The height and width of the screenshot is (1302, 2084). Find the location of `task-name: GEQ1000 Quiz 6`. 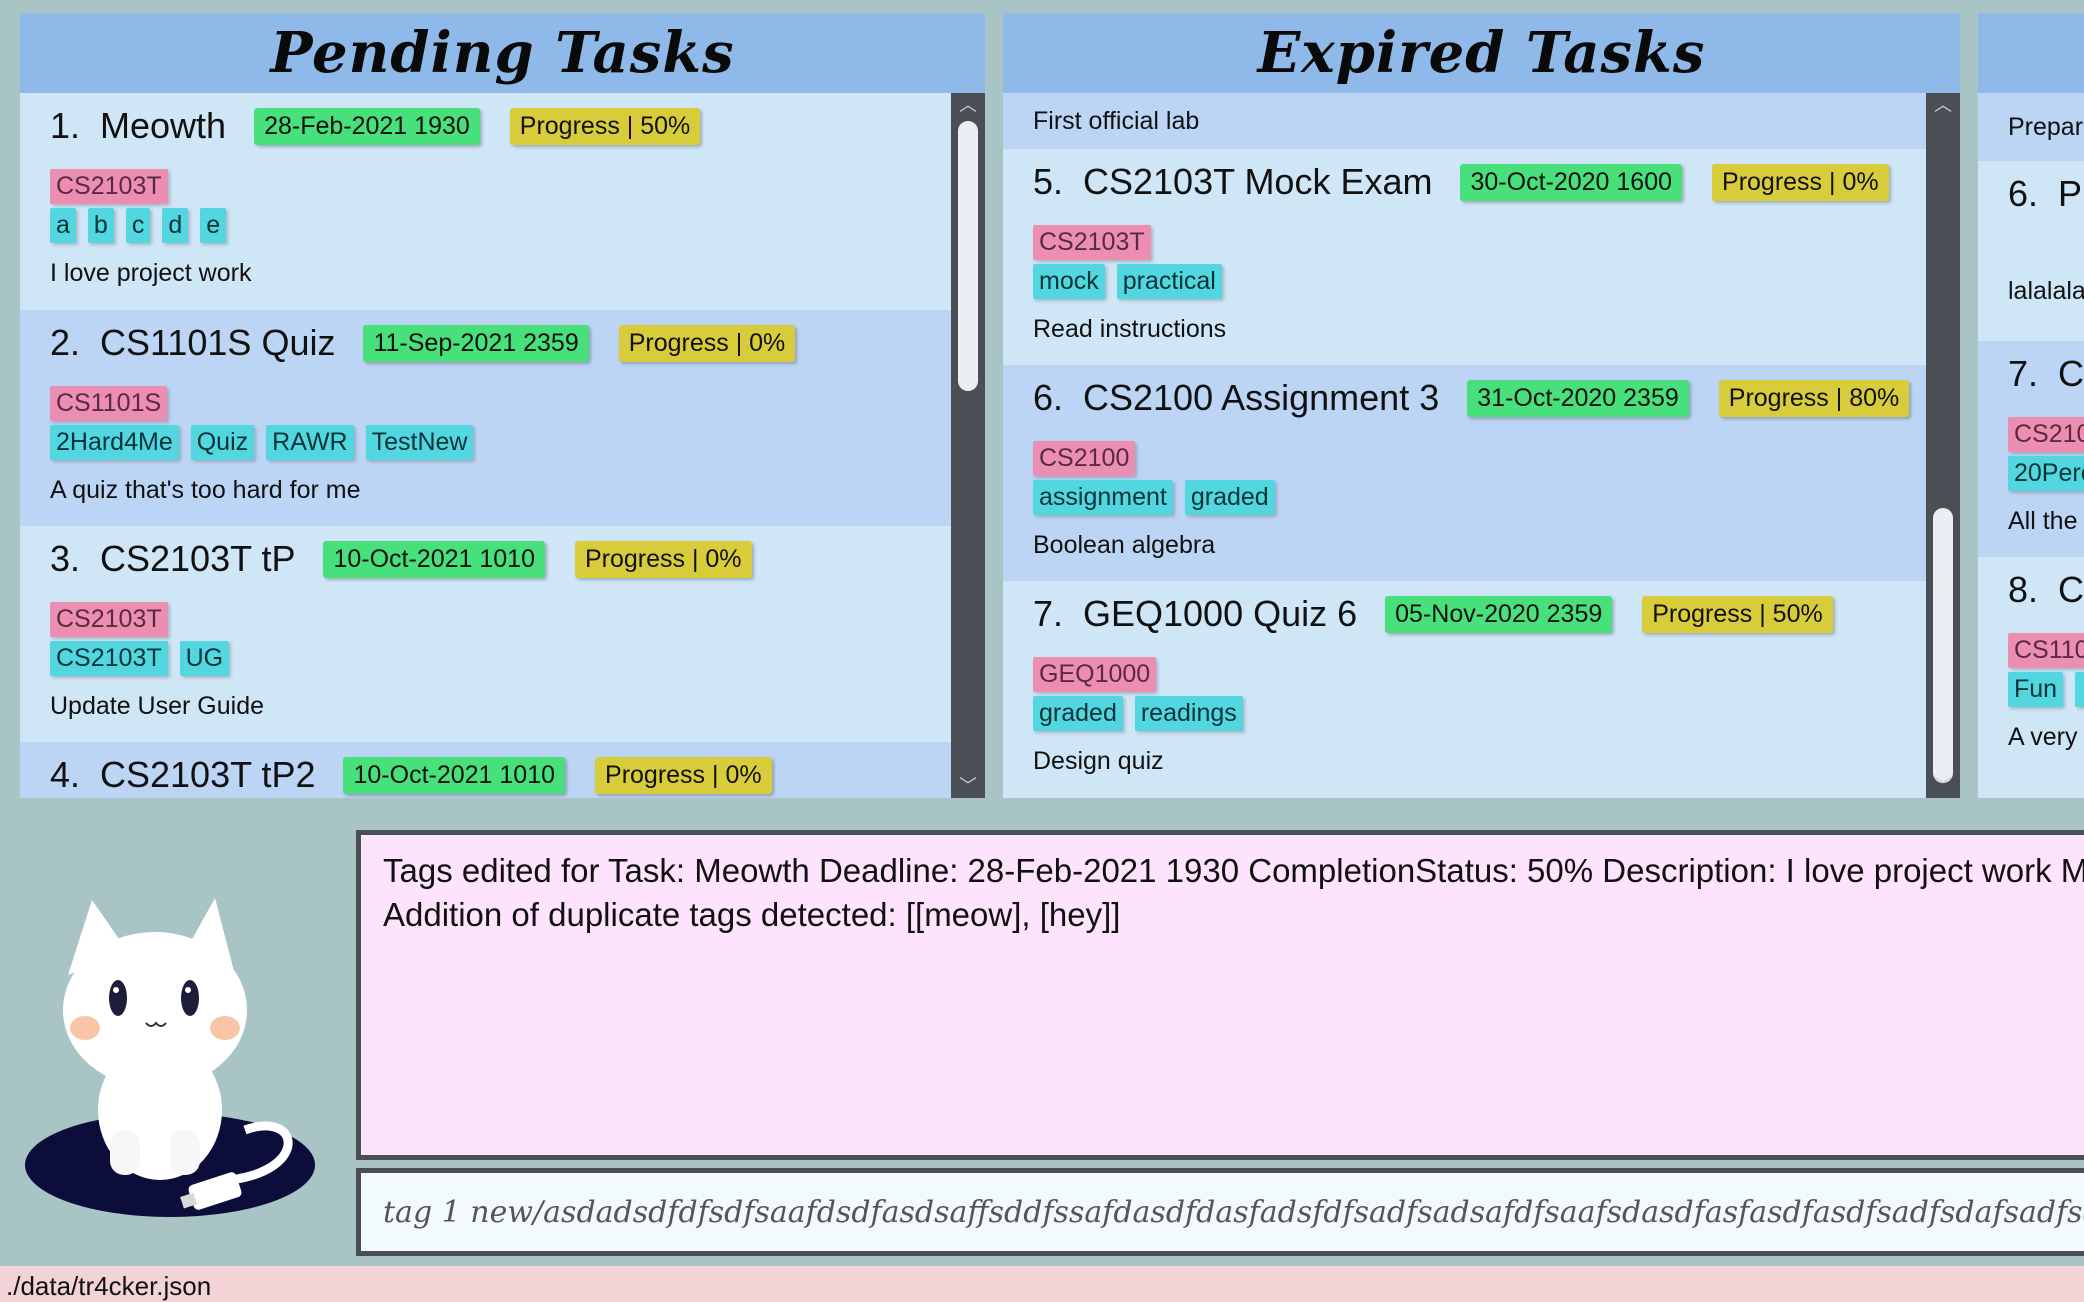

task-name: GEQ1000 Quiz 6 is located at coordinates (1220, 613).